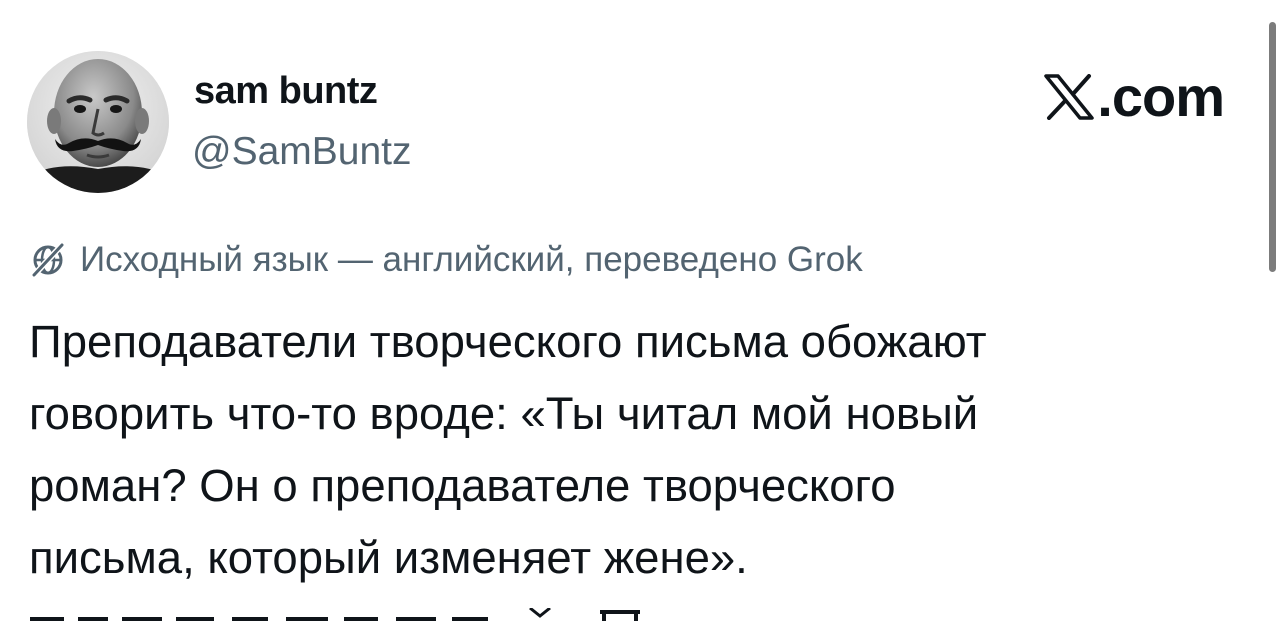  What do you see at coordinates (1161, 96) in the screenshot?
I see `brand-domain-label: .com` at bounding box center [1161, 96].